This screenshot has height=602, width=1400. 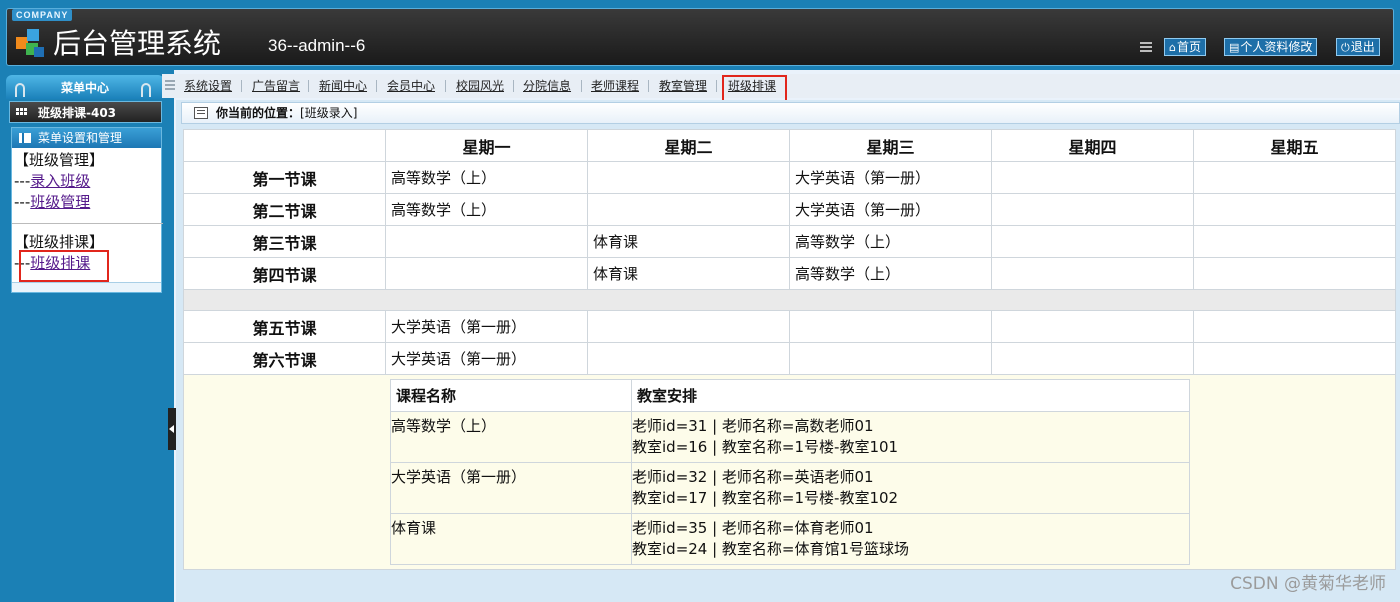 What do you see at coordinates (208, 86) in the screenshot?
I see `nav-item-system-settings: 系统设置` at bounding box center [208, 86].